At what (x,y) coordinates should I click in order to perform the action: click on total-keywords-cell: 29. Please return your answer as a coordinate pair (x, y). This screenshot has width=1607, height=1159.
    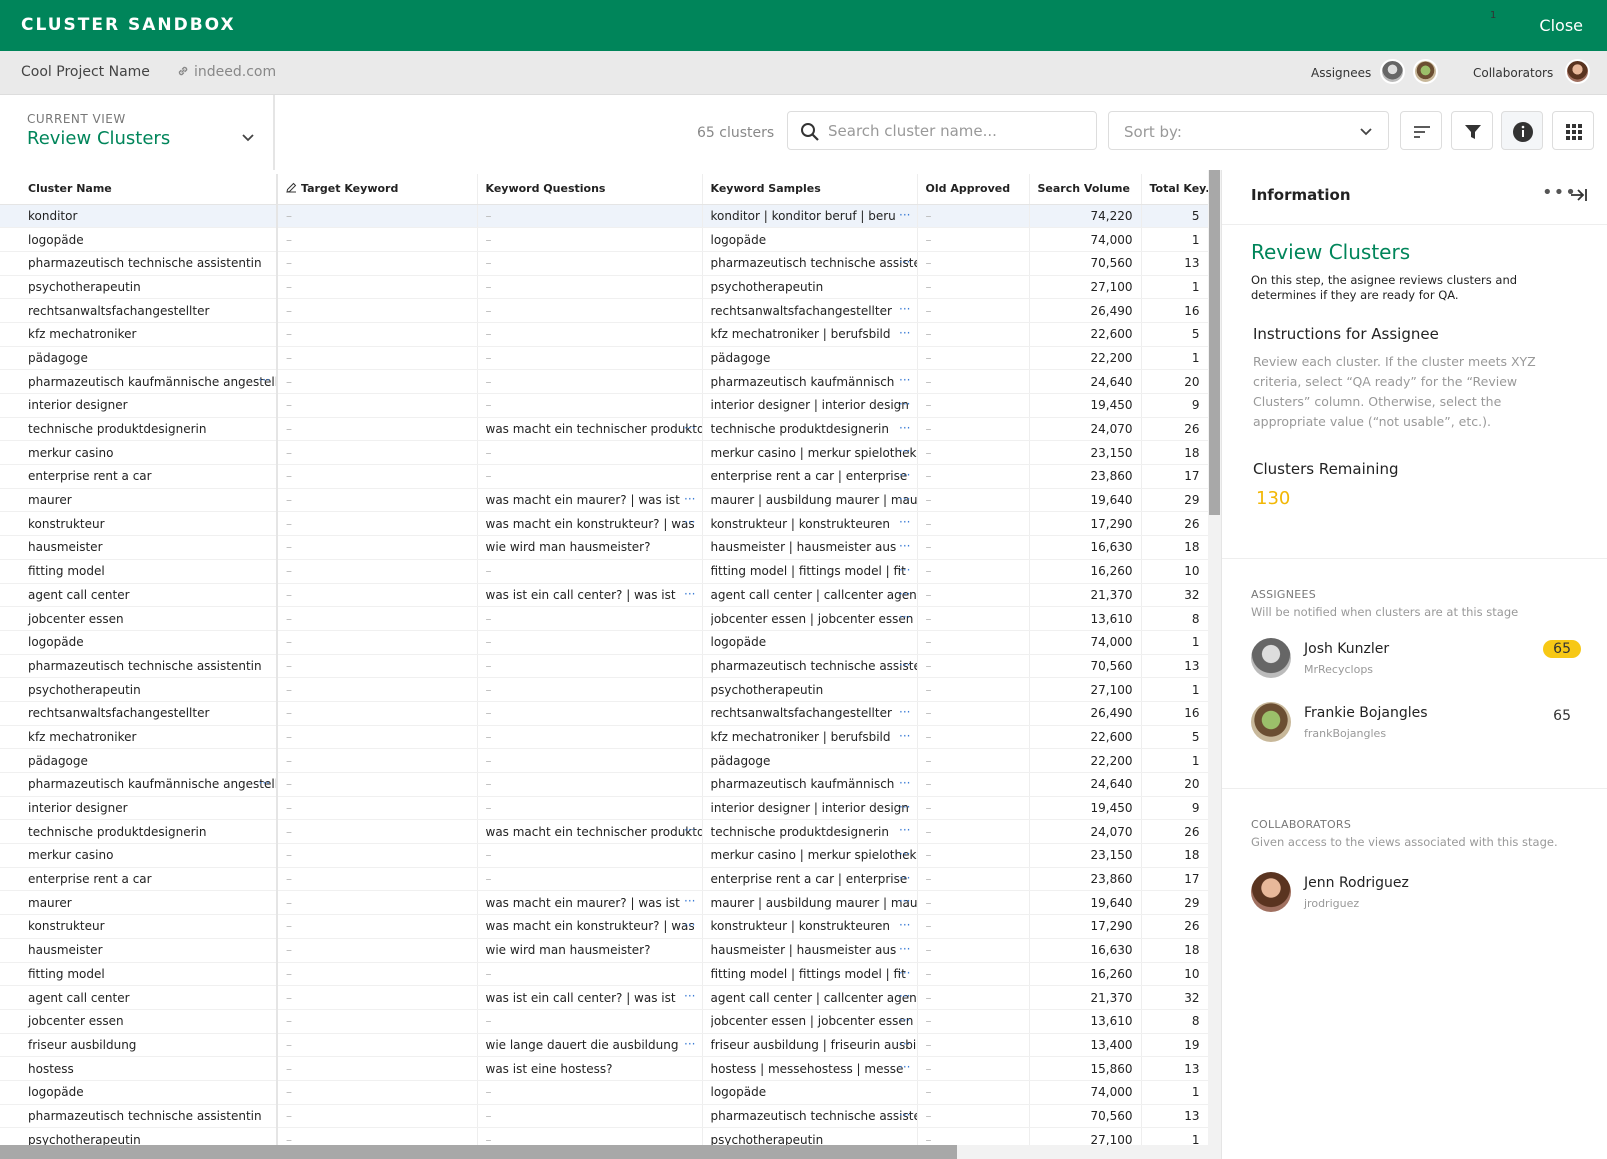
    Looking at the image, I should click on (1174, 903).